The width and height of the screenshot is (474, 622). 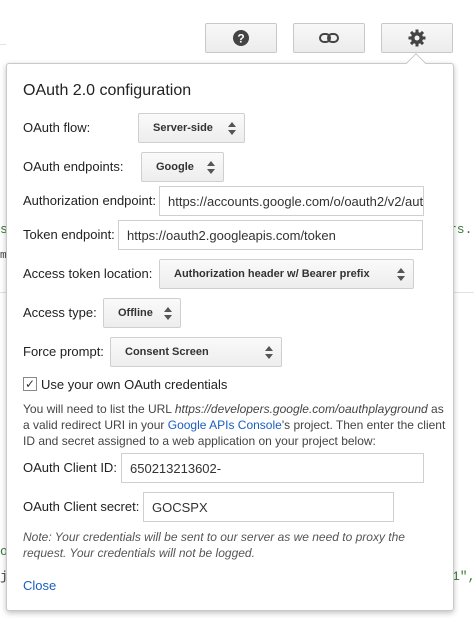 What do you see at coordinates (463, 576) in the screenshot?
I see `background-code-fragment: 1",` at bounding box center [463, 576].